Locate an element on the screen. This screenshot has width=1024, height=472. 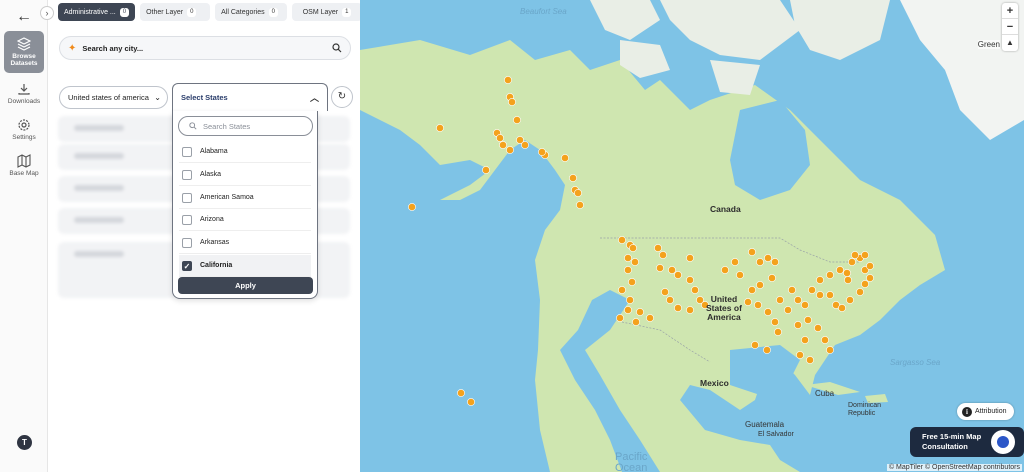
state-option: American Samoa is located at coordinates (245, 198).